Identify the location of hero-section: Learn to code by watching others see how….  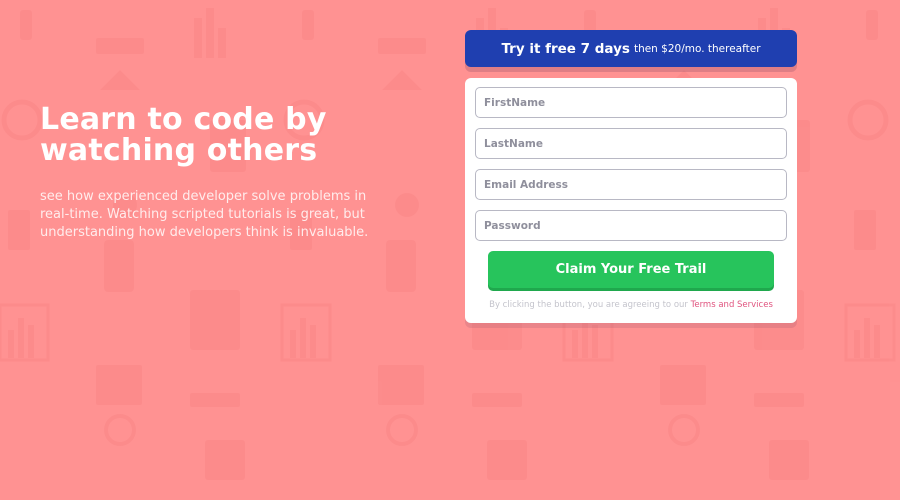
(220, 173).